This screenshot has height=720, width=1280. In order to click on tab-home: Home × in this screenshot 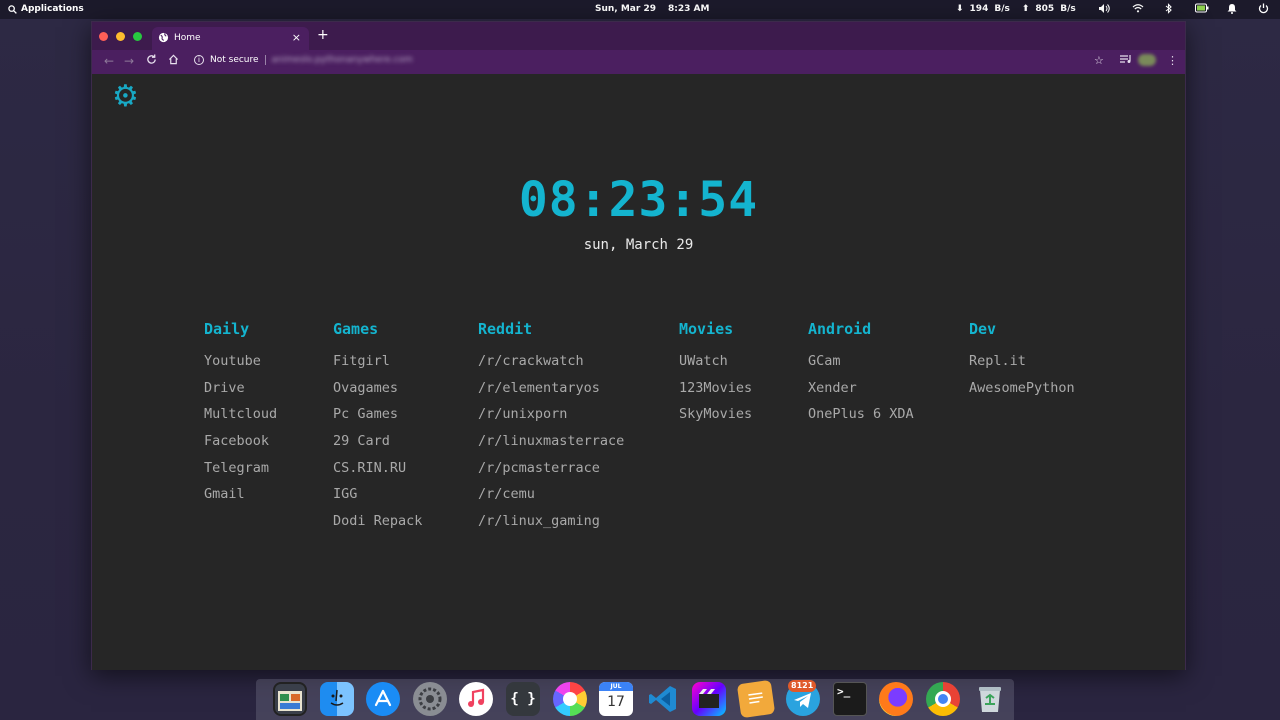, I will do `click(230, 38)`.